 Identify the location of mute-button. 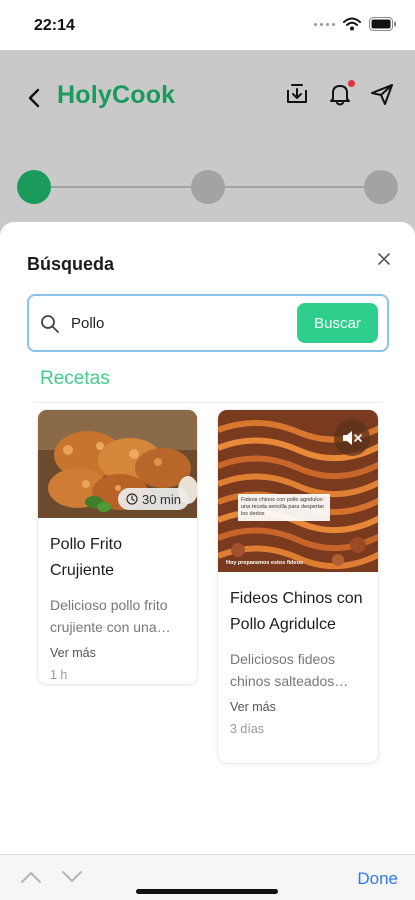
(352, 438).